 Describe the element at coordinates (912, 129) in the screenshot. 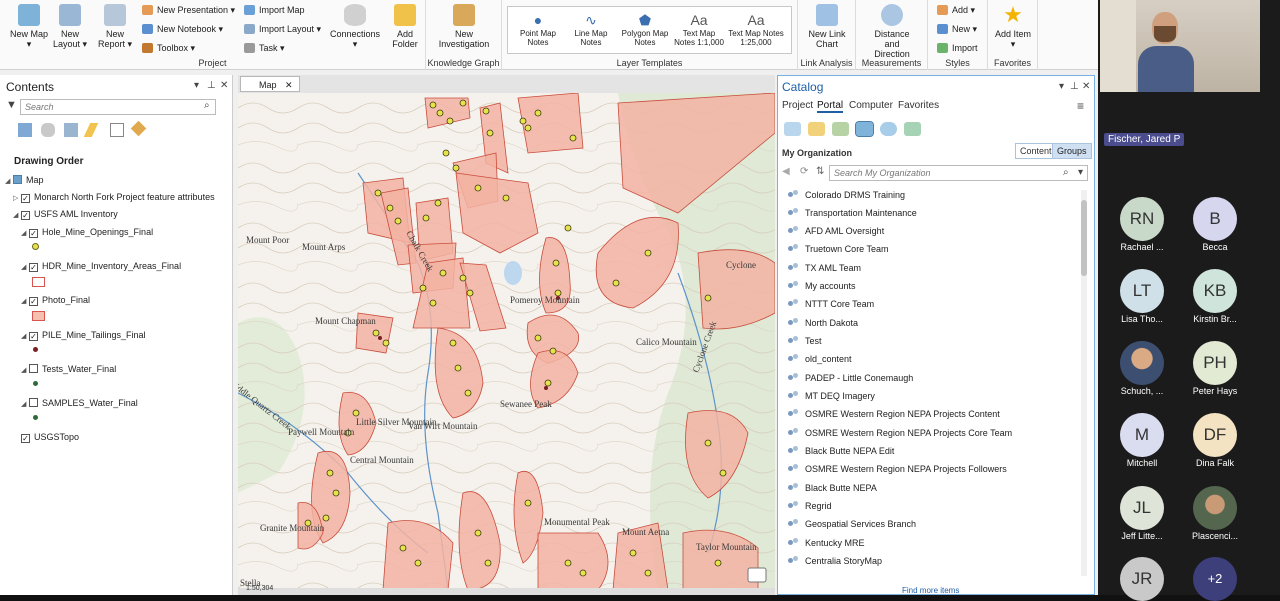

I see `arcgis-online-icon` at that location.